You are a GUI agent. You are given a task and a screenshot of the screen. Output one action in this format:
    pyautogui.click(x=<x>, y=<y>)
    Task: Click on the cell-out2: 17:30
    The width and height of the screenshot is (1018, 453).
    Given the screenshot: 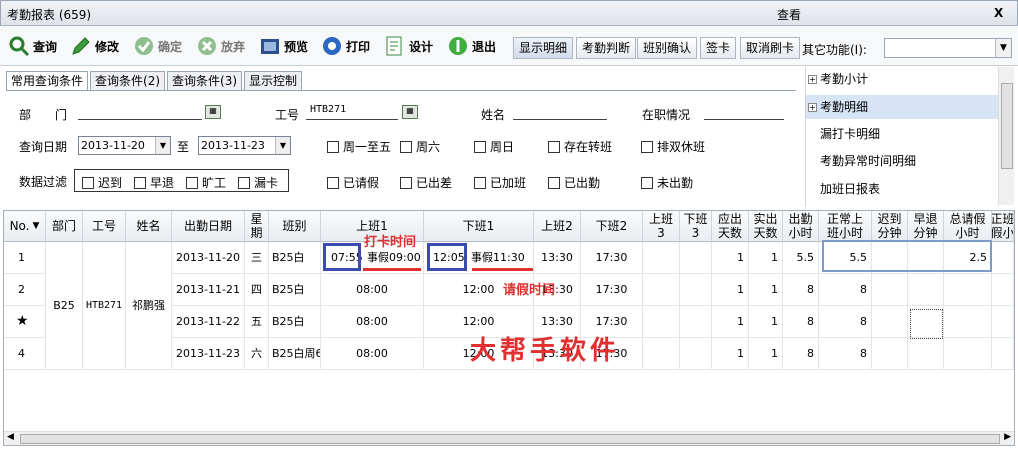 What is the action you would take?
    pyautogui.click(x=612, y=290)
    